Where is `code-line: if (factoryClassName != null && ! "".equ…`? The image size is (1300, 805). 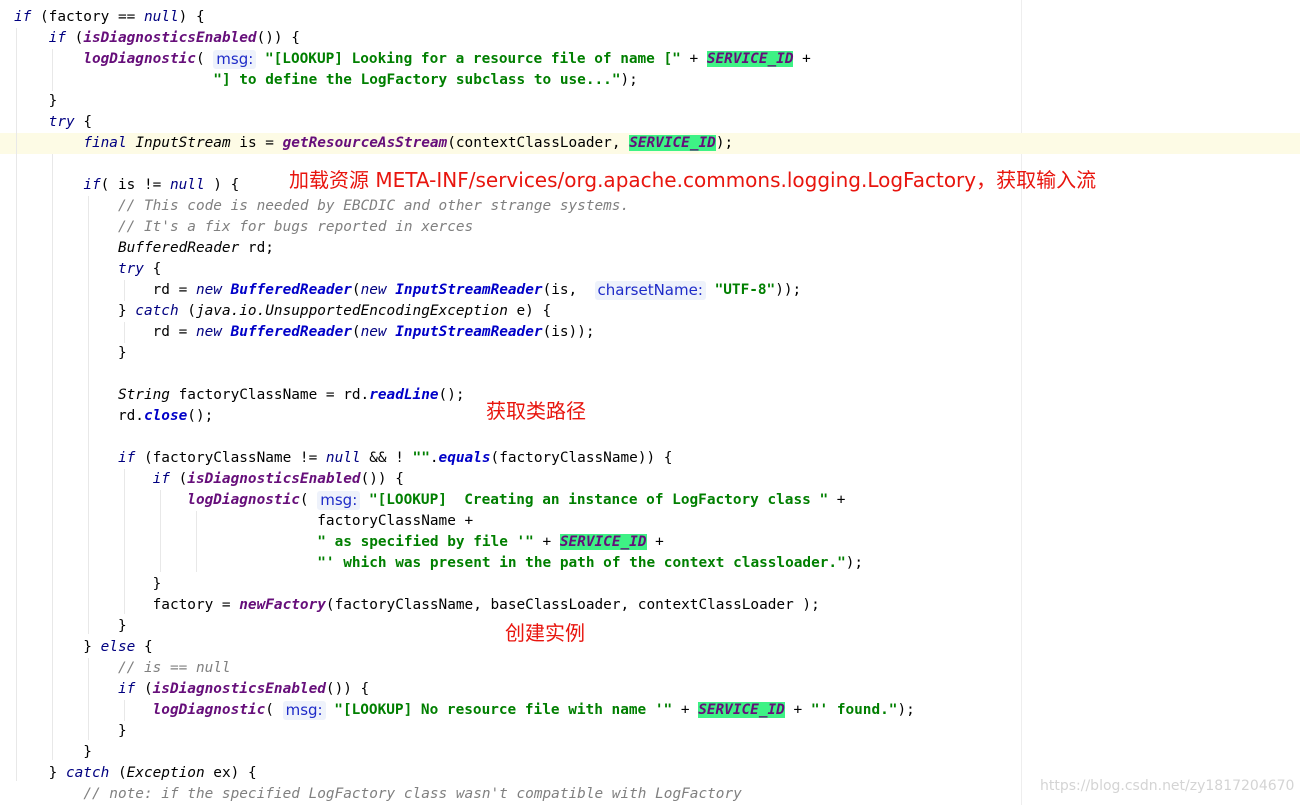
code-line: if (factoryClassName != null && ! "".equ… is located at coordinates (343, 458).